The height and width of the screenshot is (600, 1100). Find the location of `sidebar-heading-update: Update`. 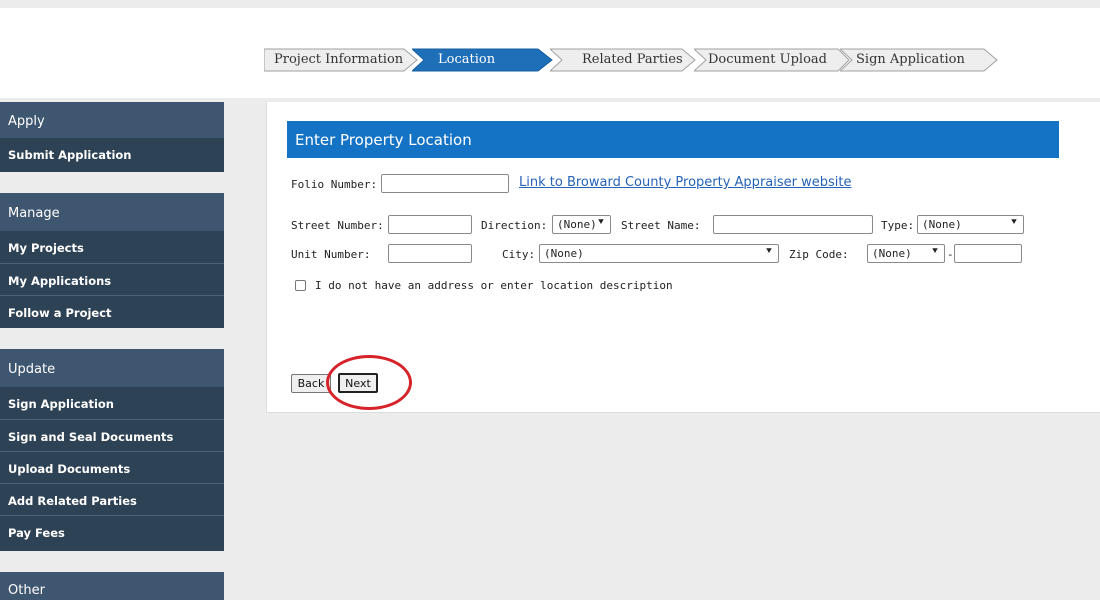

sidebar-heading-update: Update is located at coordinates (112, 368).